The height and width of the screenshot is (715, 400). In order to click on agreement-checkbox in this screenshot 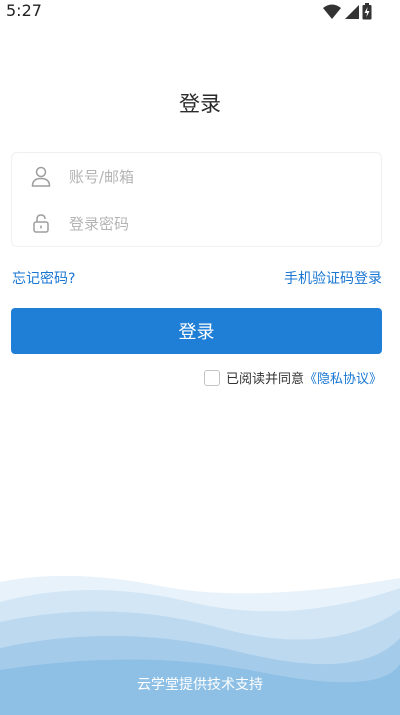, I will do `click(211, 377)`.